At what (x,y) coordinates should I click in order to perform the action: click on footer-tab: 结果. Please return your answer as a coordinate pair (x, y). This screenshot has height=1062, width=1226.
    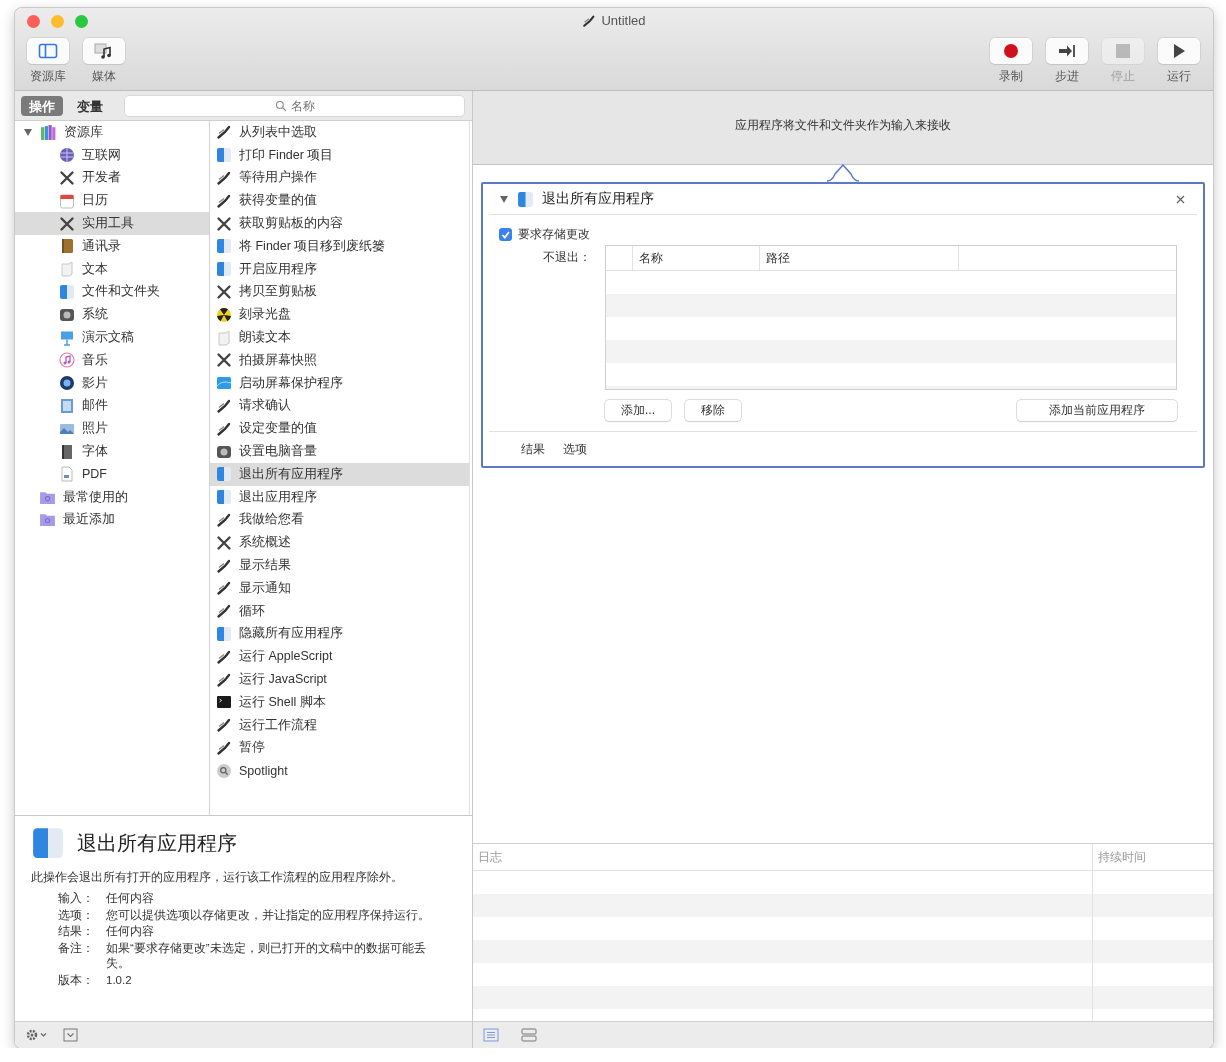
    Looking at the image, I should click on (533, 449).